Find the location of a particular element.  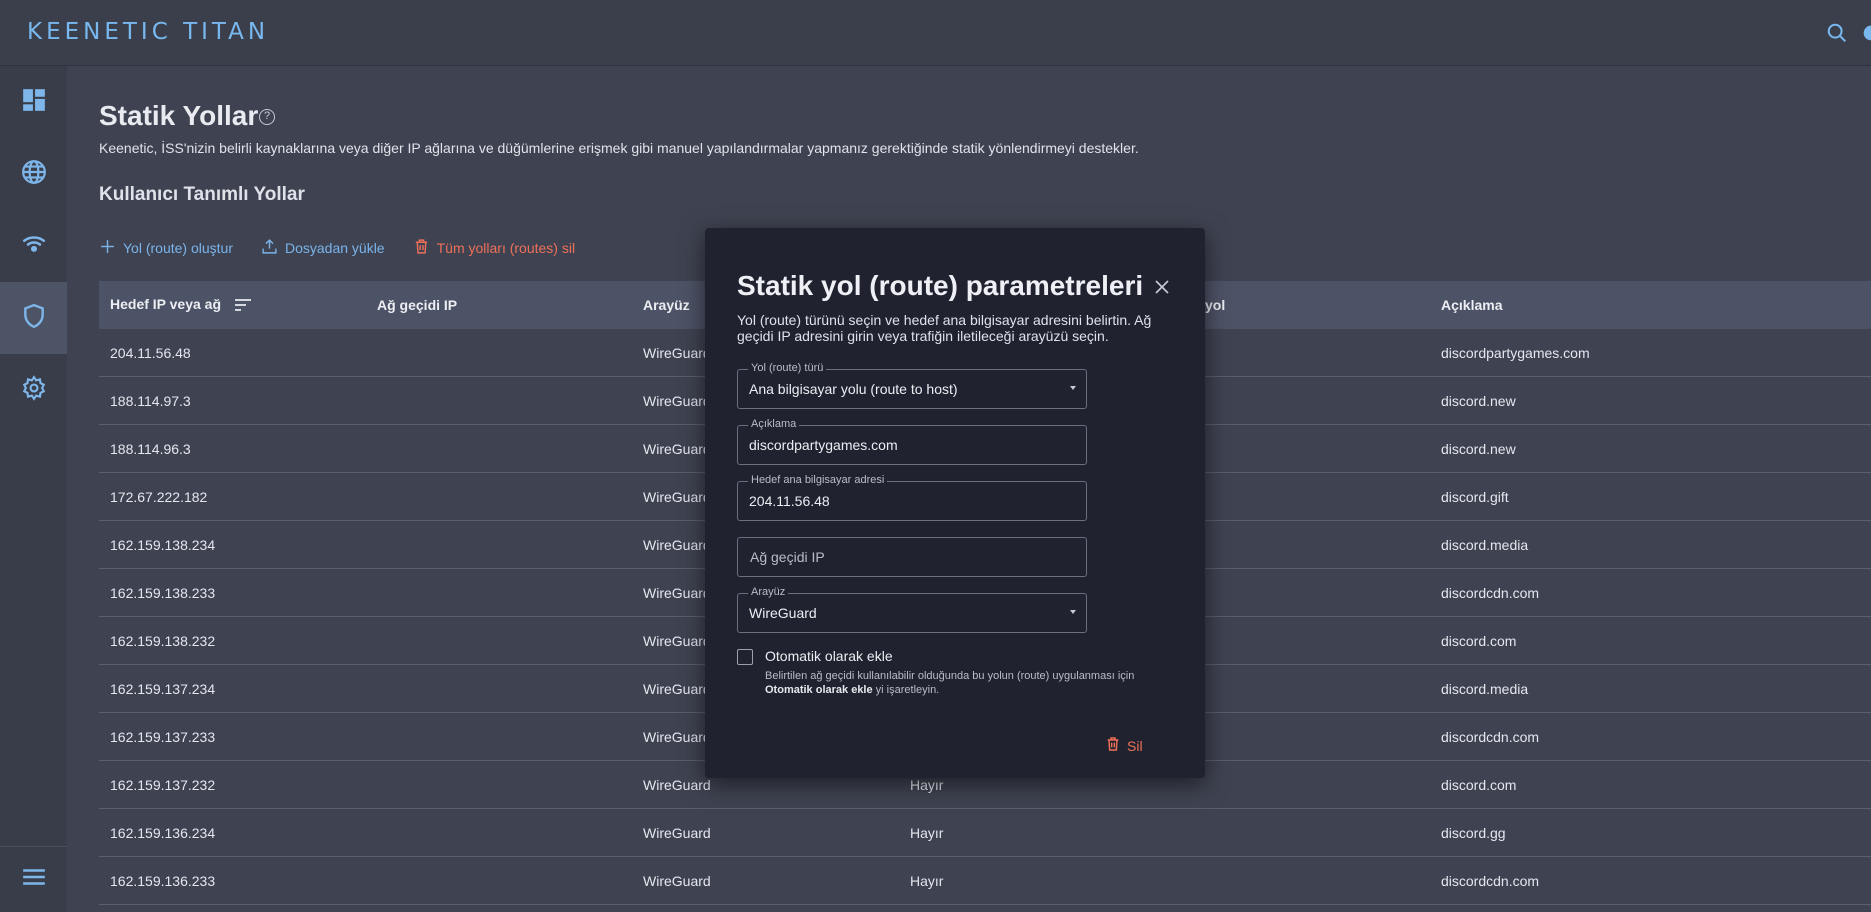

cell-destination: 188.114.97.3 is located at coordinates (150, 400).